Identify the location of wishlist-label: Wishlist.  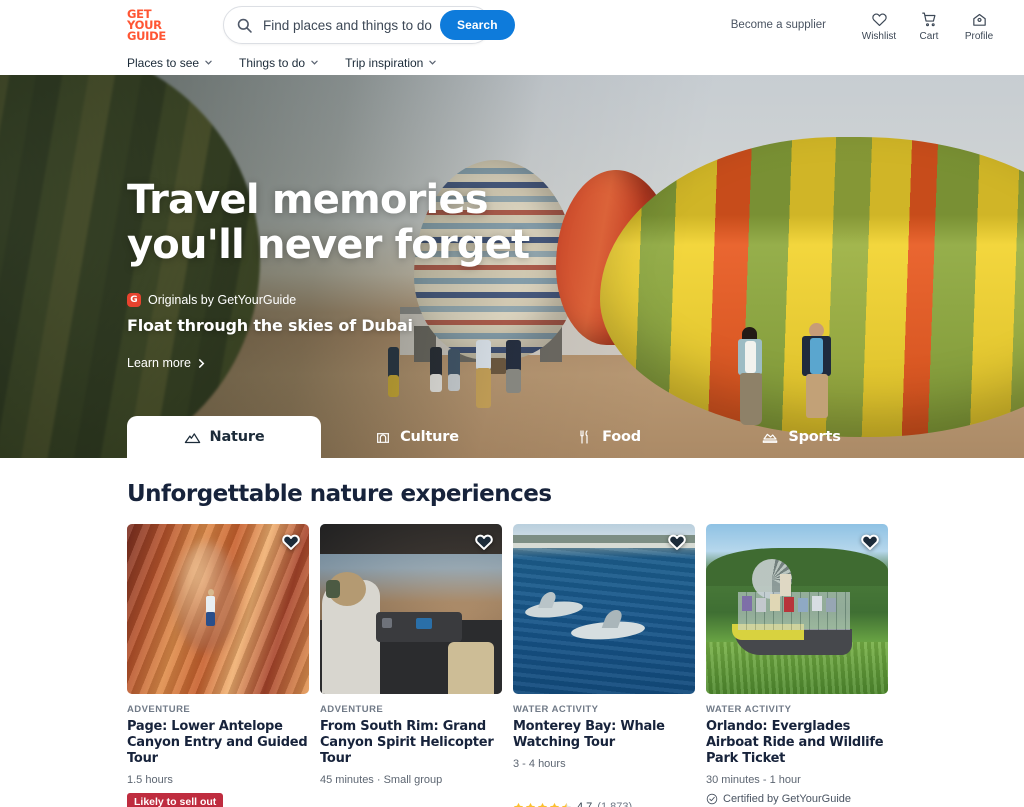
(879, 36).